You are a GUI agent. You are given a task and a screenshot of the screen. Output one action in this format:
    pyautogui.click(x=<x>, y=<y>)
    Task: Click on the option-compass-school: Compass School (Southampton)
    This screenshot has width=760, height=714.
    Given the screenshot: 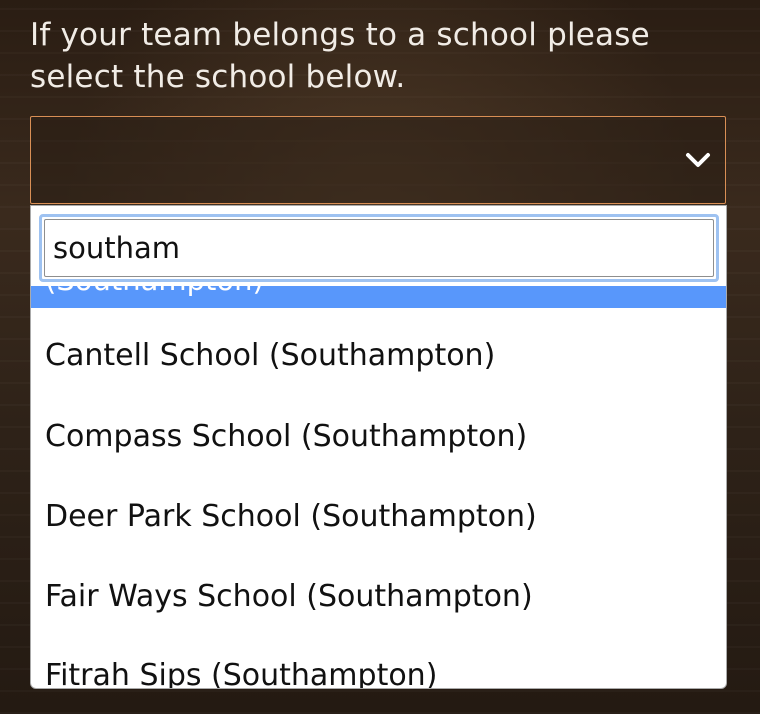 What is the action you would take?
    pyautogui.click(x=378, y=437)
    